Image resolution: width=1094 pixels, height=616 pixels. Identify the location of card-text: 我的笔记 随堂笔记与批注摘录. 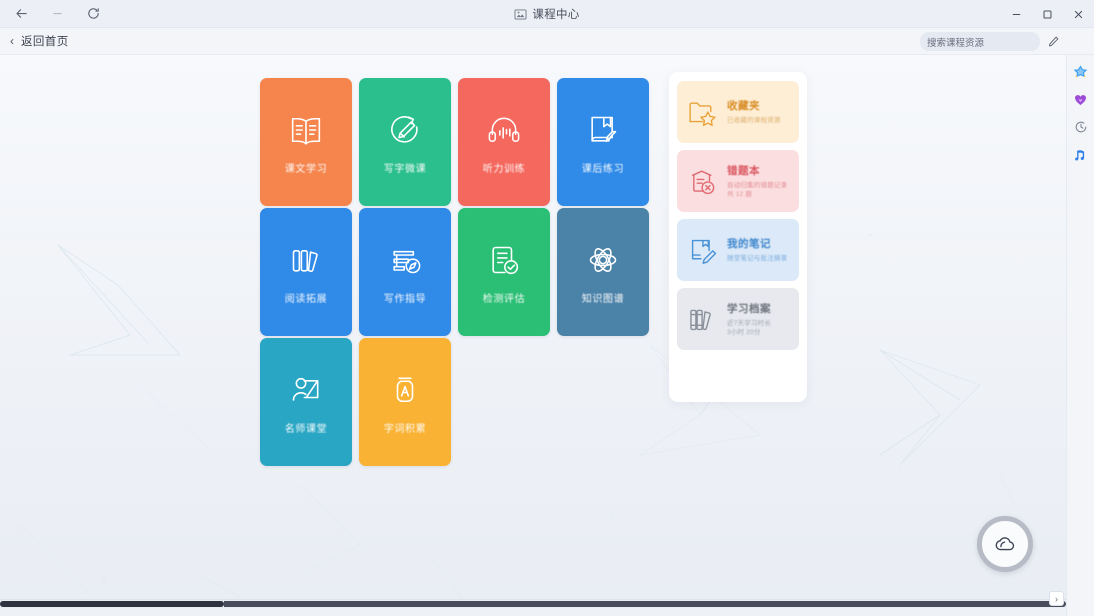
(757, 249).